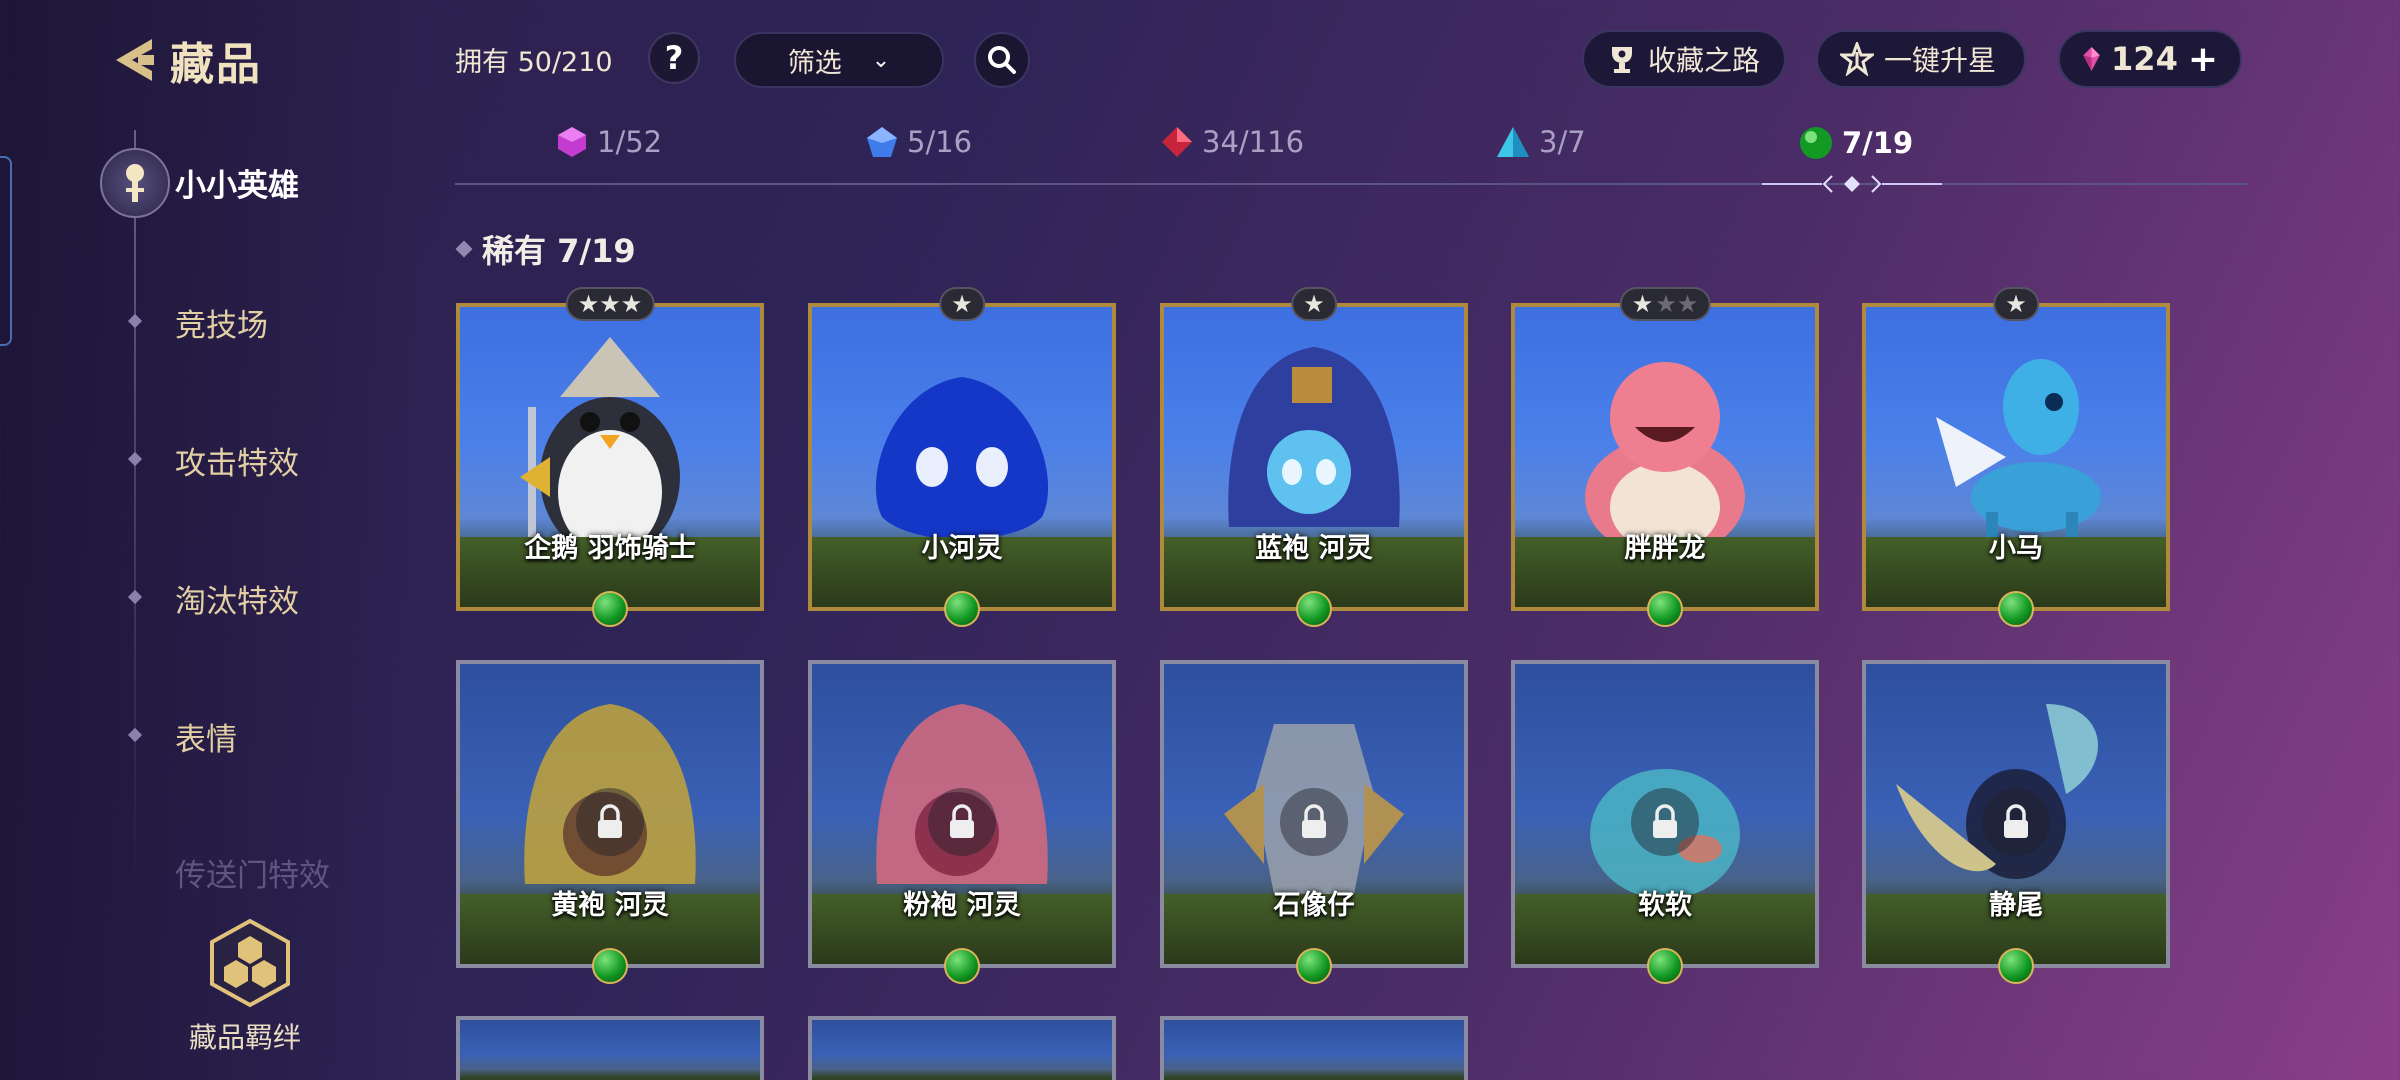 This screenshot has width=2400, height=1080. I want to click on legend-name: 粉袍 河灵, so click(962, 905).